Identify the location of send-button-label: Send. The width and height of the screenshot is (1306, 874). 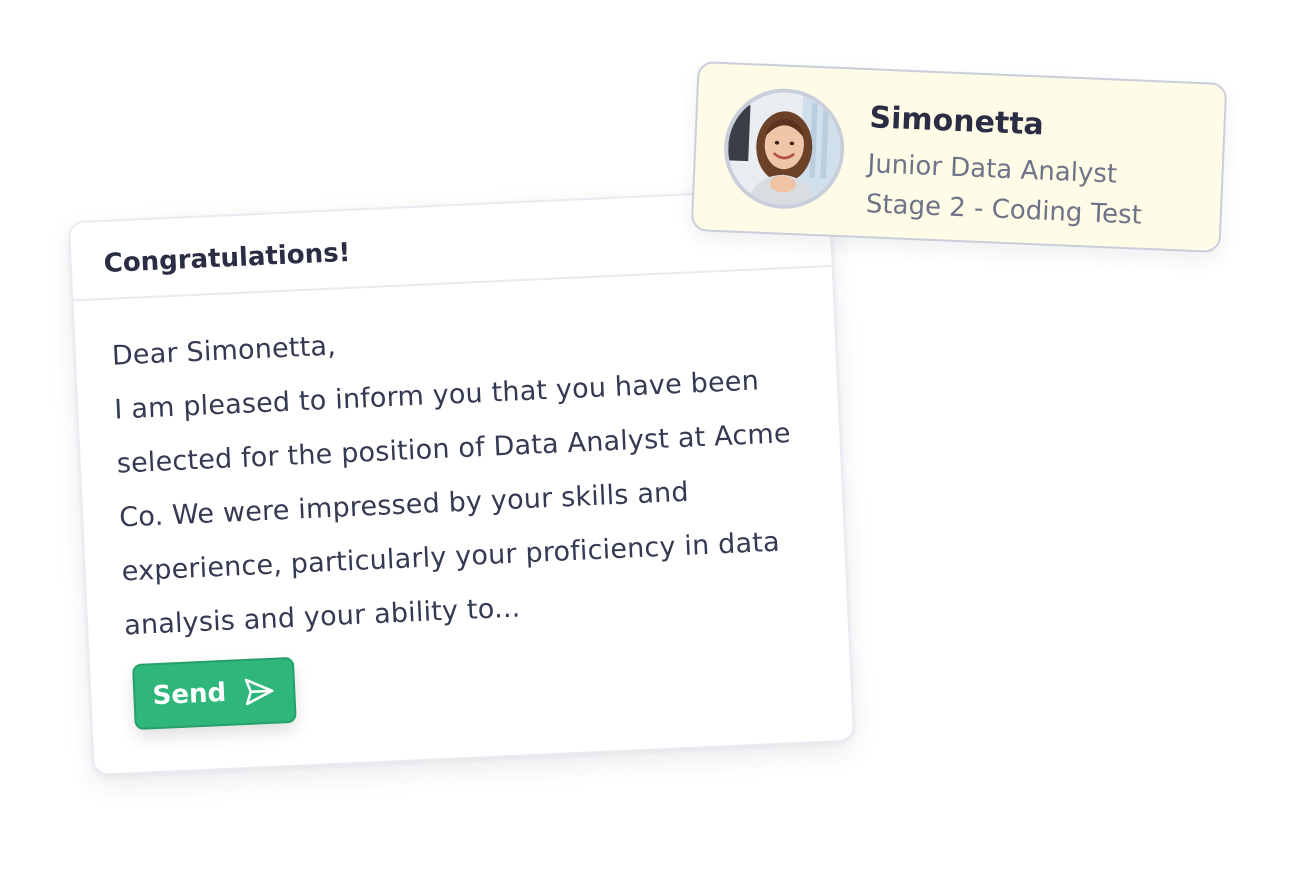
(189, 694).